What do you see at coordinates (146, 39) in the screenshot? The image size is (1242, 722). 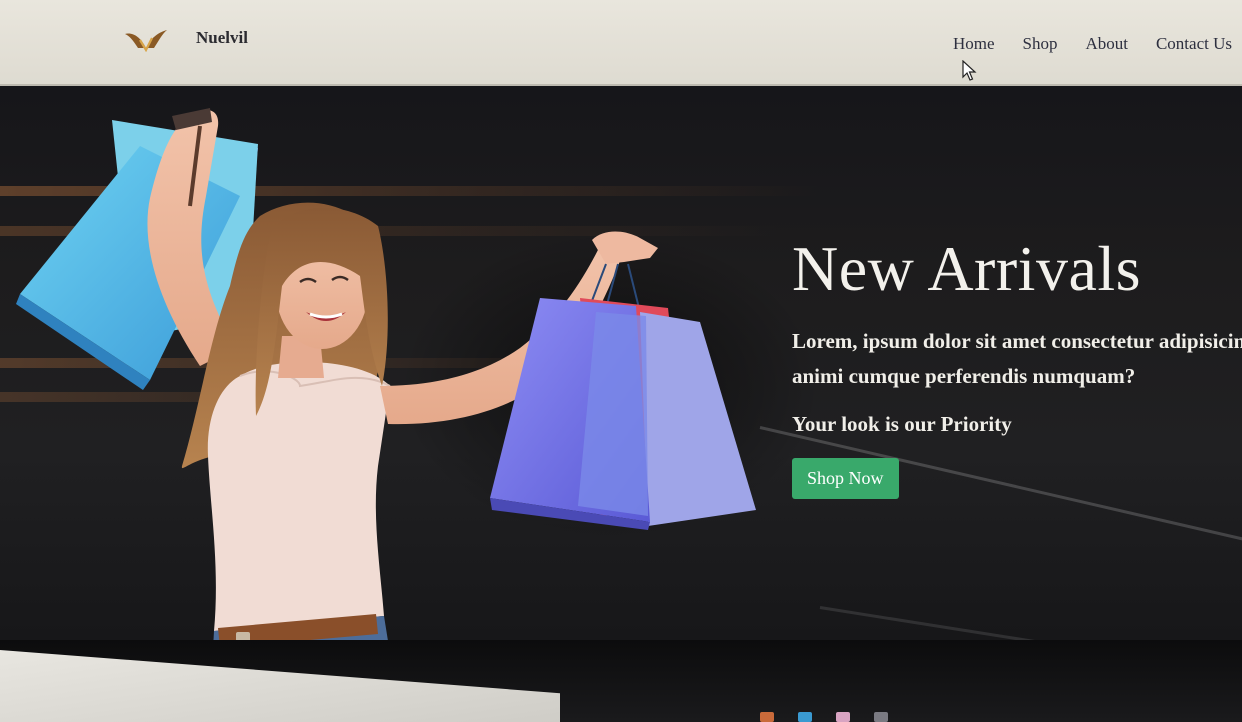 I see `wings-logo-icon` at bounding box center [146, 39].